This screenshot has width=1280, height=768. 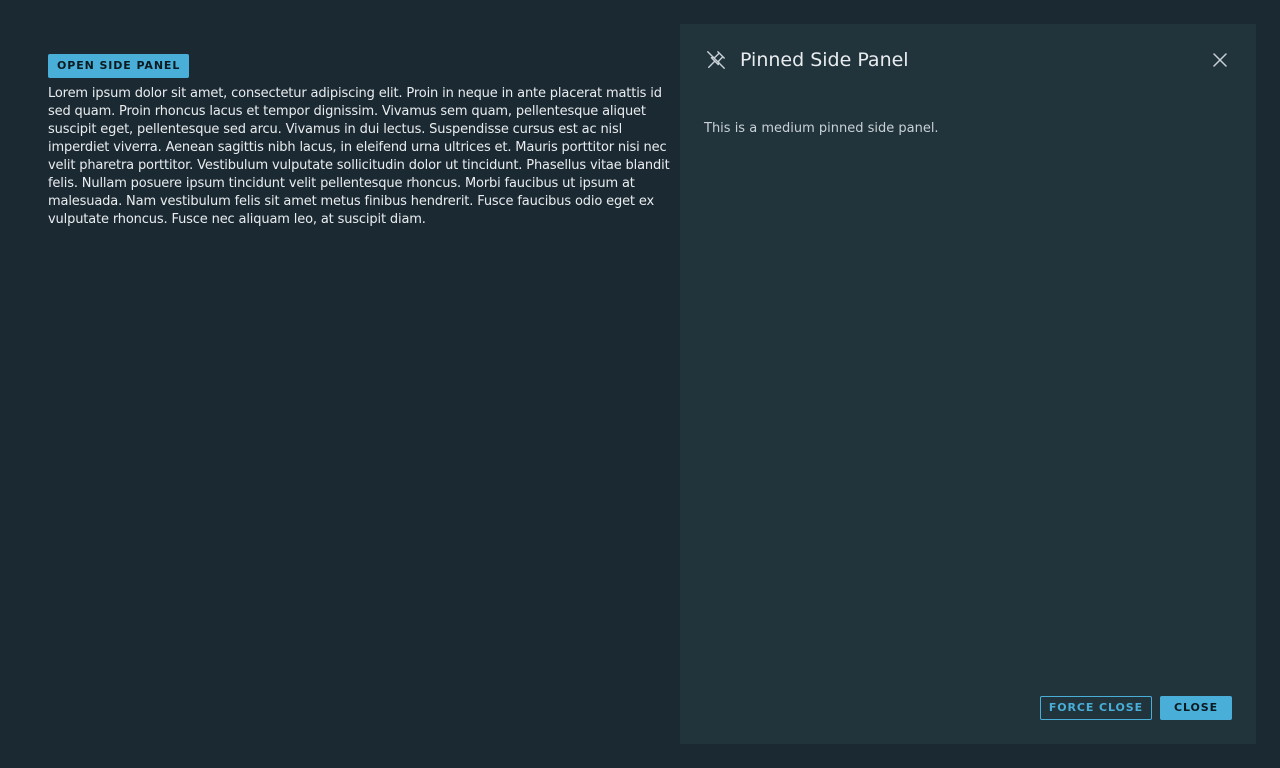 What do you see at coordinates (119, 66) in the screenshot?
I see `open-side-panel-button: OPEN SIDE PANEL` at bounding box center [119, 66].